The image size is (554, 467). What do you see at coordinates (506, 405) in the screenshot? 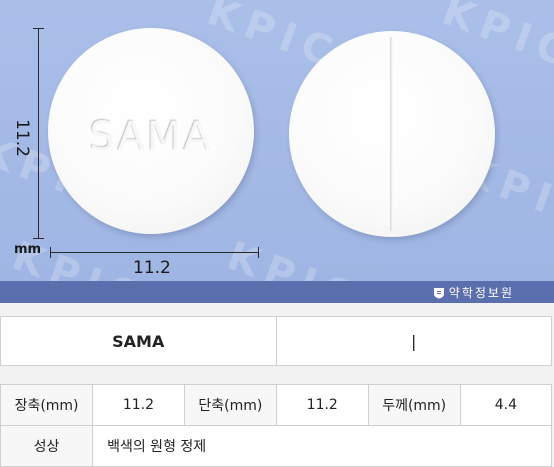
I see `thickness-value: 4.4` at bounding box center [506, 405].